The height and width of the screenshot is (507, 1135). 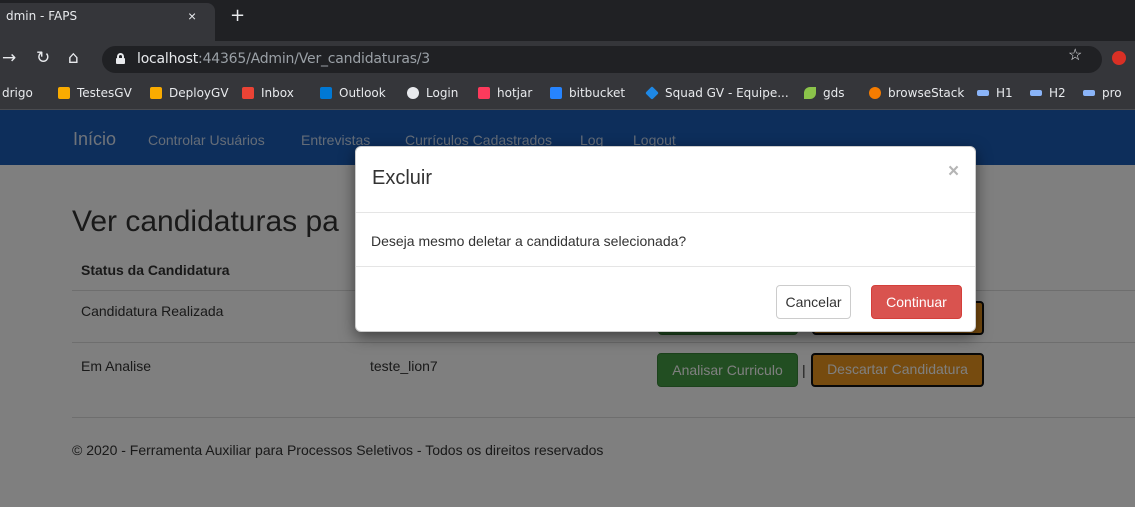 What do you see at coordinates (326, 93) in the screenshot?
I see `outlook-icon` at bounding box center [326, 93].